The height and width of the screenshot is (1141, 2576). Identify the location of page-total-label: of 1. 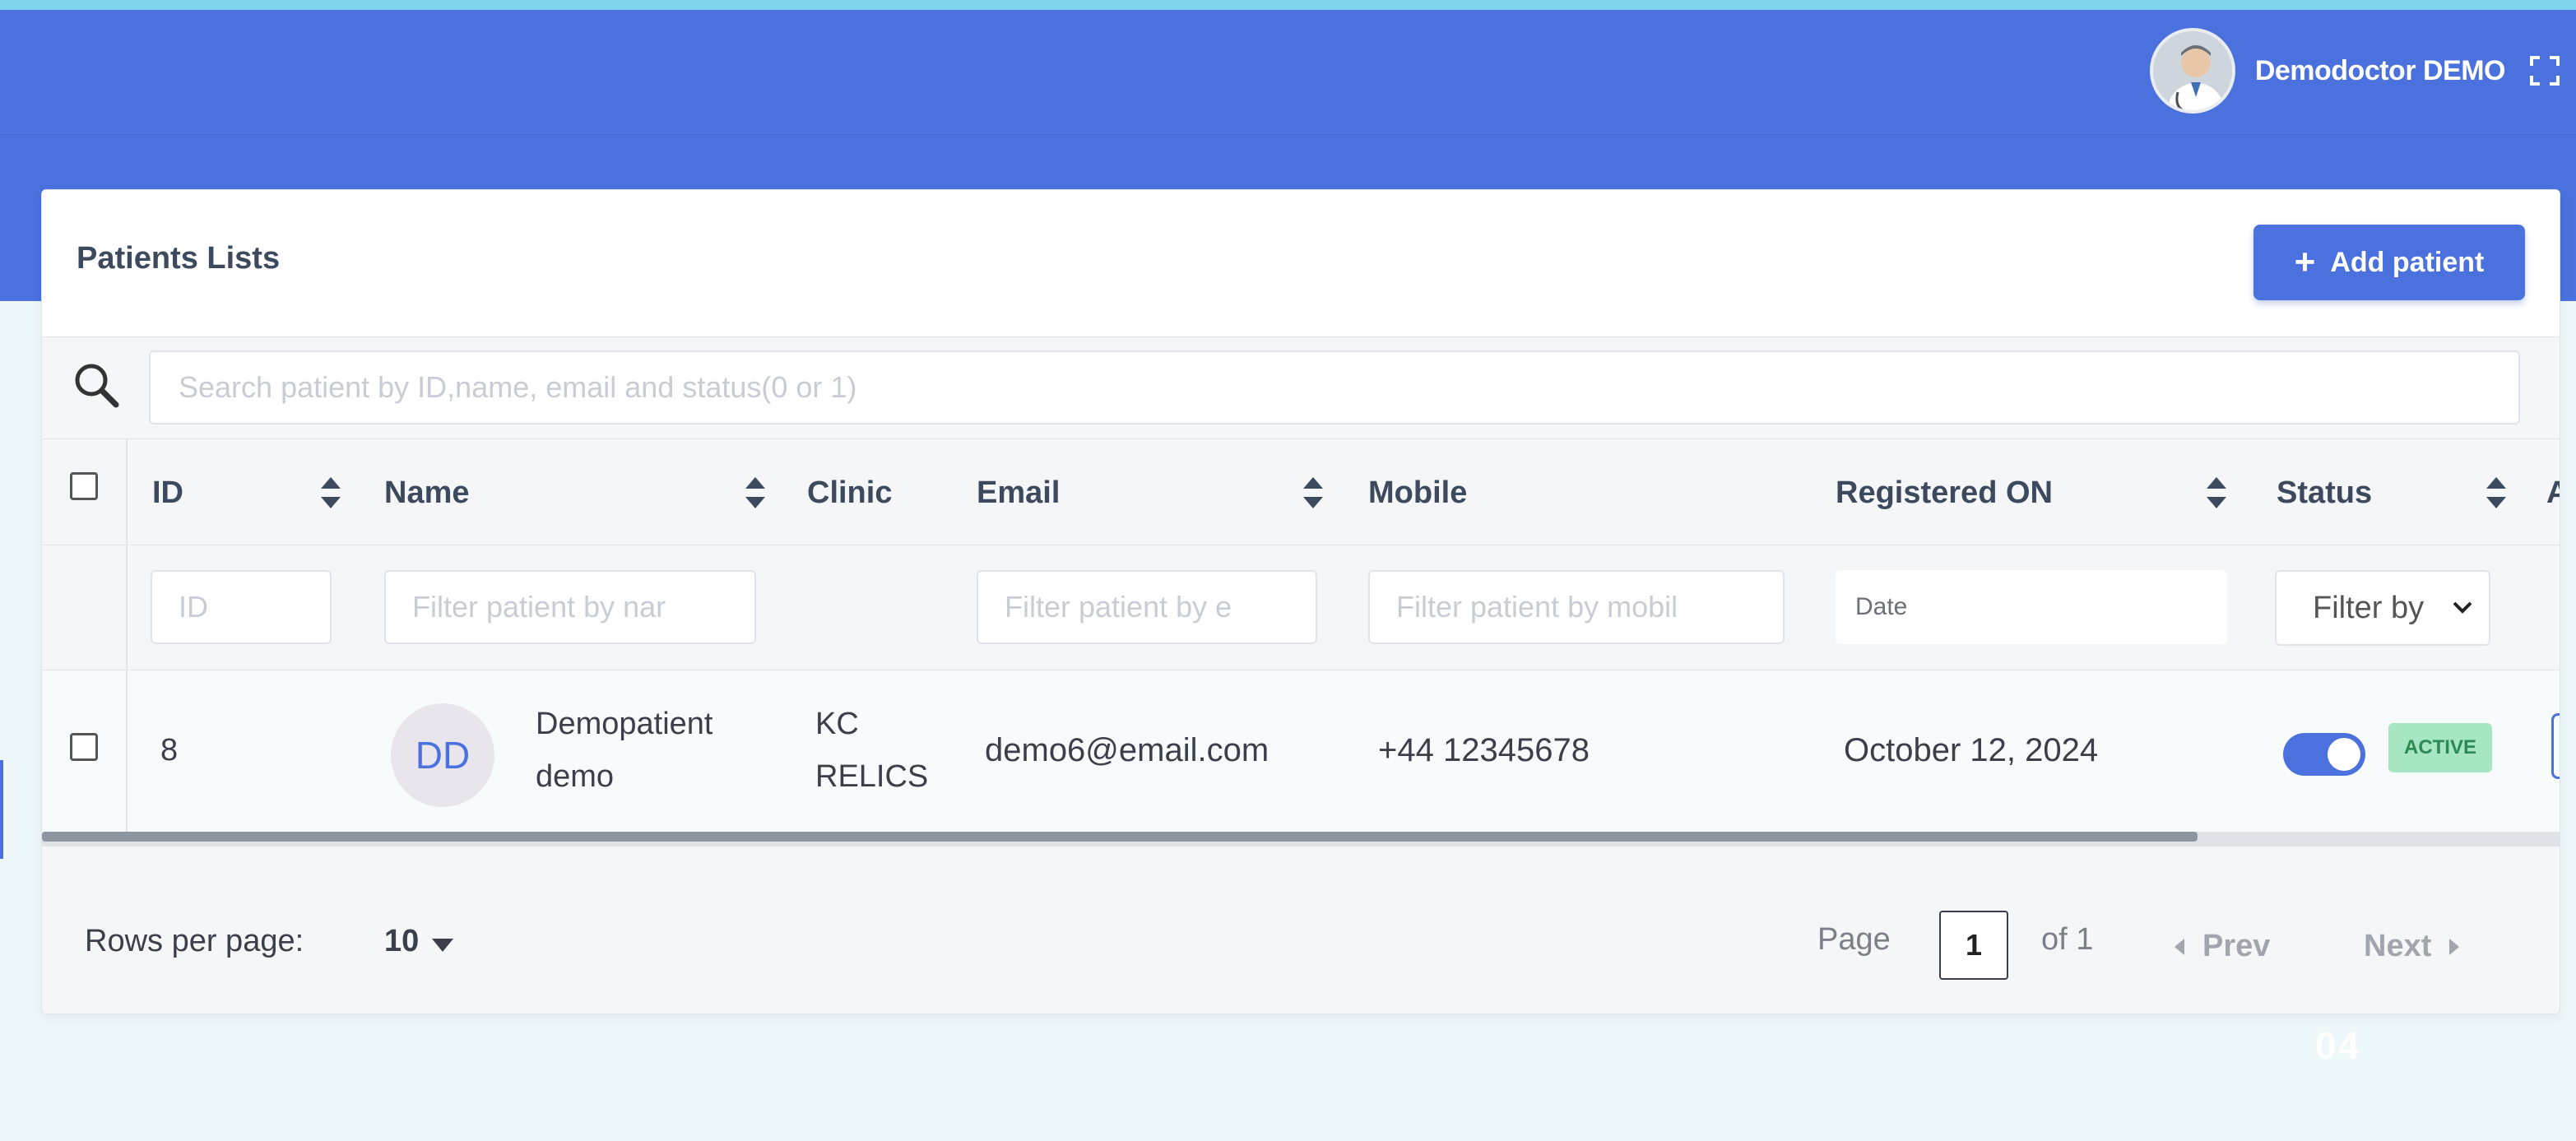
(2068, 939).